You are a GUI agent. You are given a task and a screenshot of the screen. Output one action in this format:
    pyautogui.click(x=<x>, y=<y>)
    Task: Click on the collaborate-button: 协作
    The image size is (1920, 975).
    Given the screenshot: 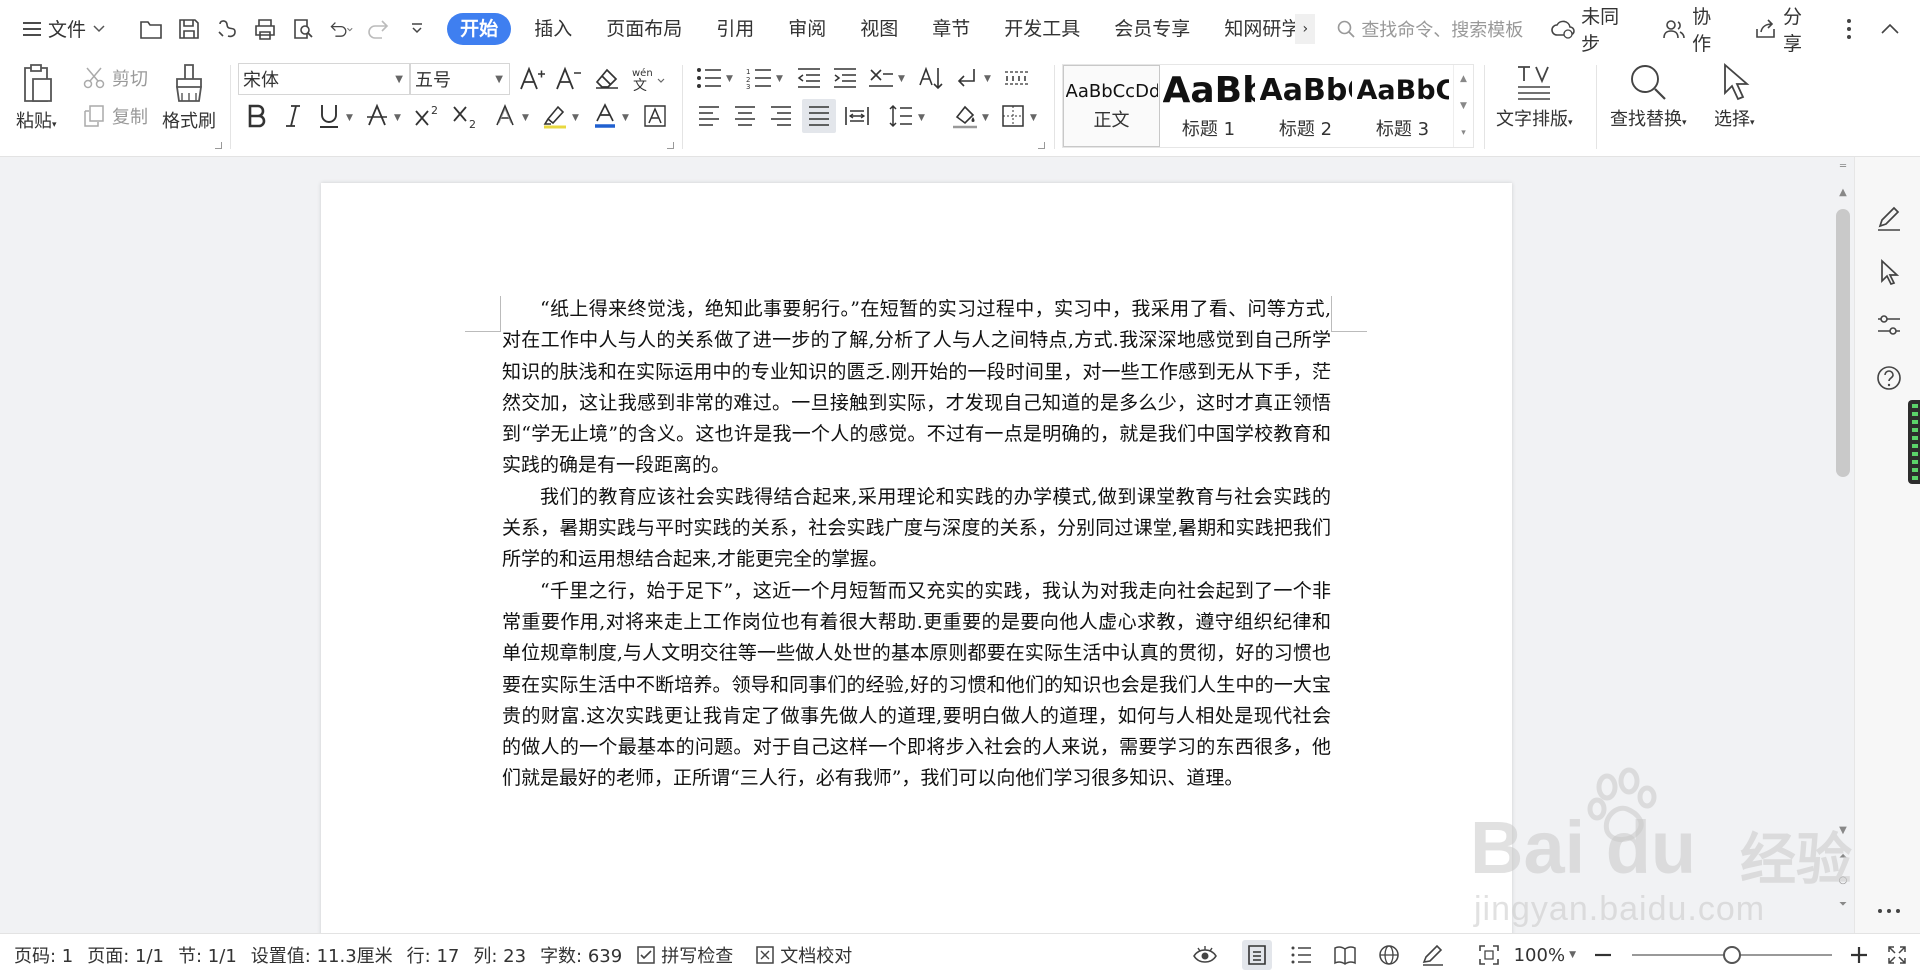 What is the action you would take?
    pyautogui.click(x=1694, y=29)
    